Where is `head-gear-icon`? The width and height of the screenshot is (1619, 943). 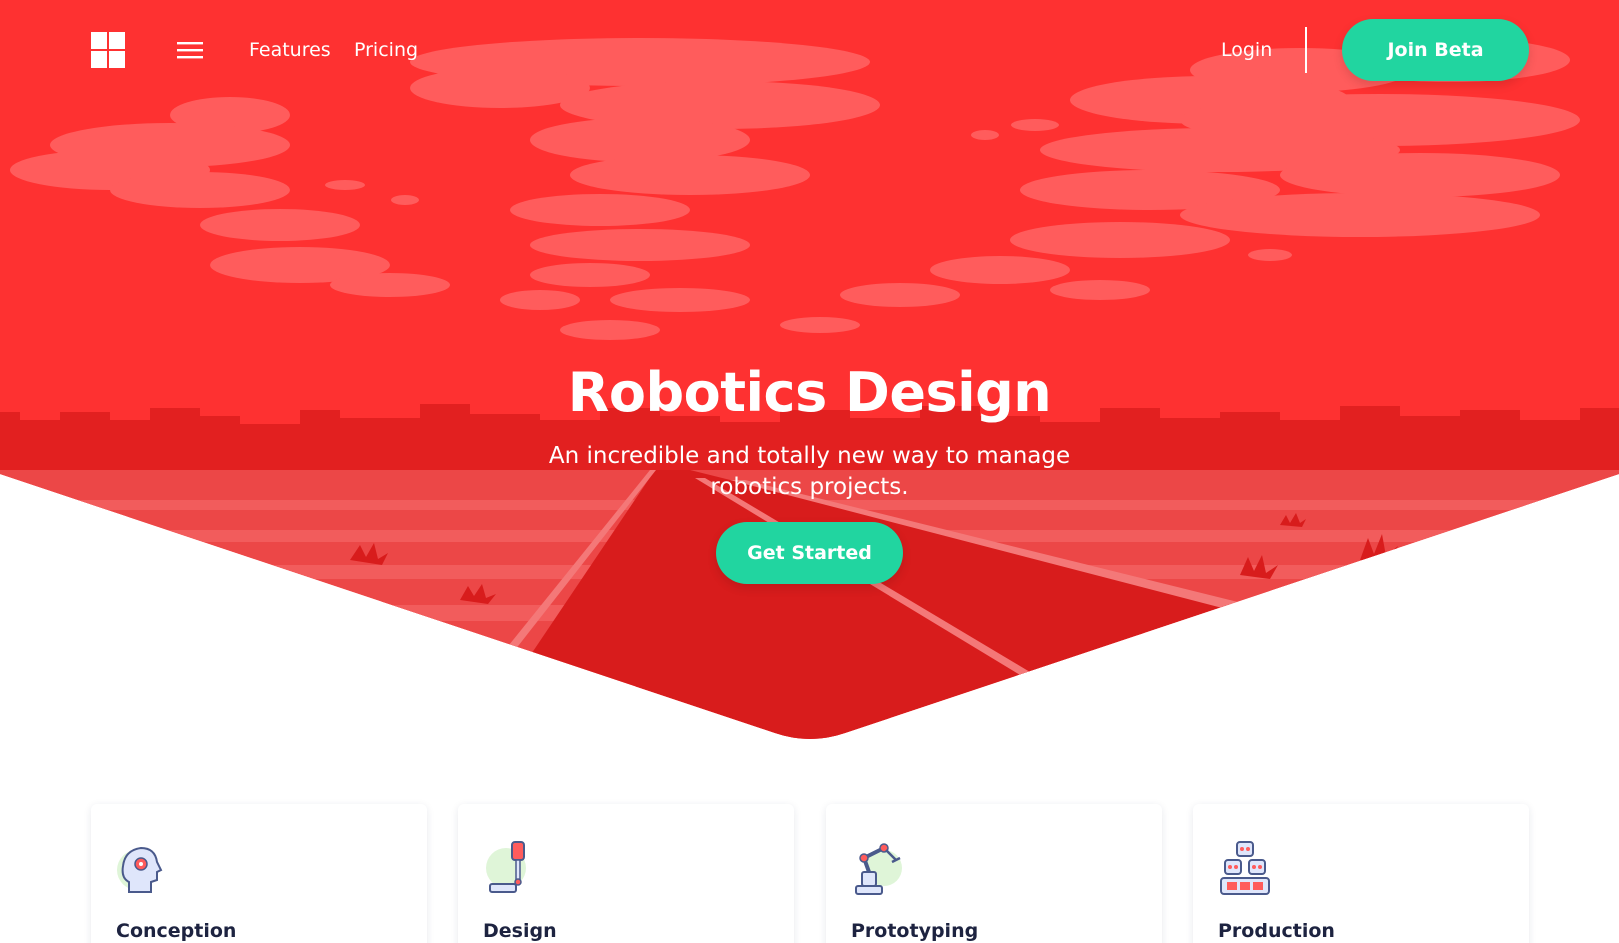
head-gear-icon is located at coordinates (140, 869).